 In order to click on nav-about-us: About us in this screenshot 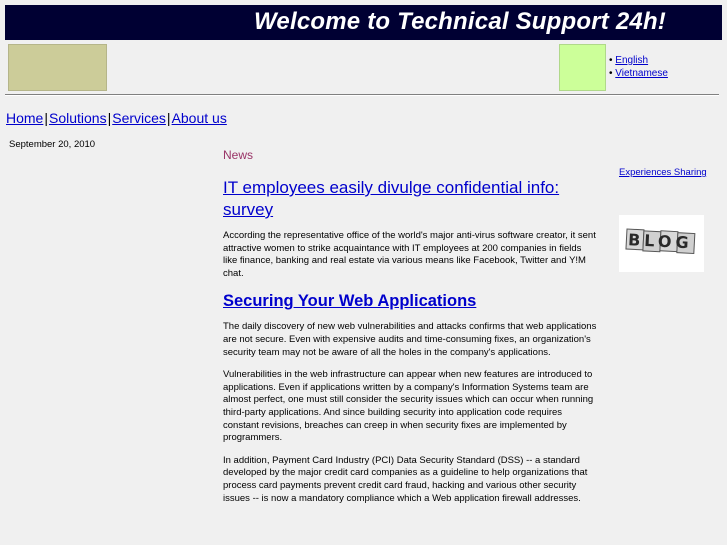, I will do `click(199, 118)`.